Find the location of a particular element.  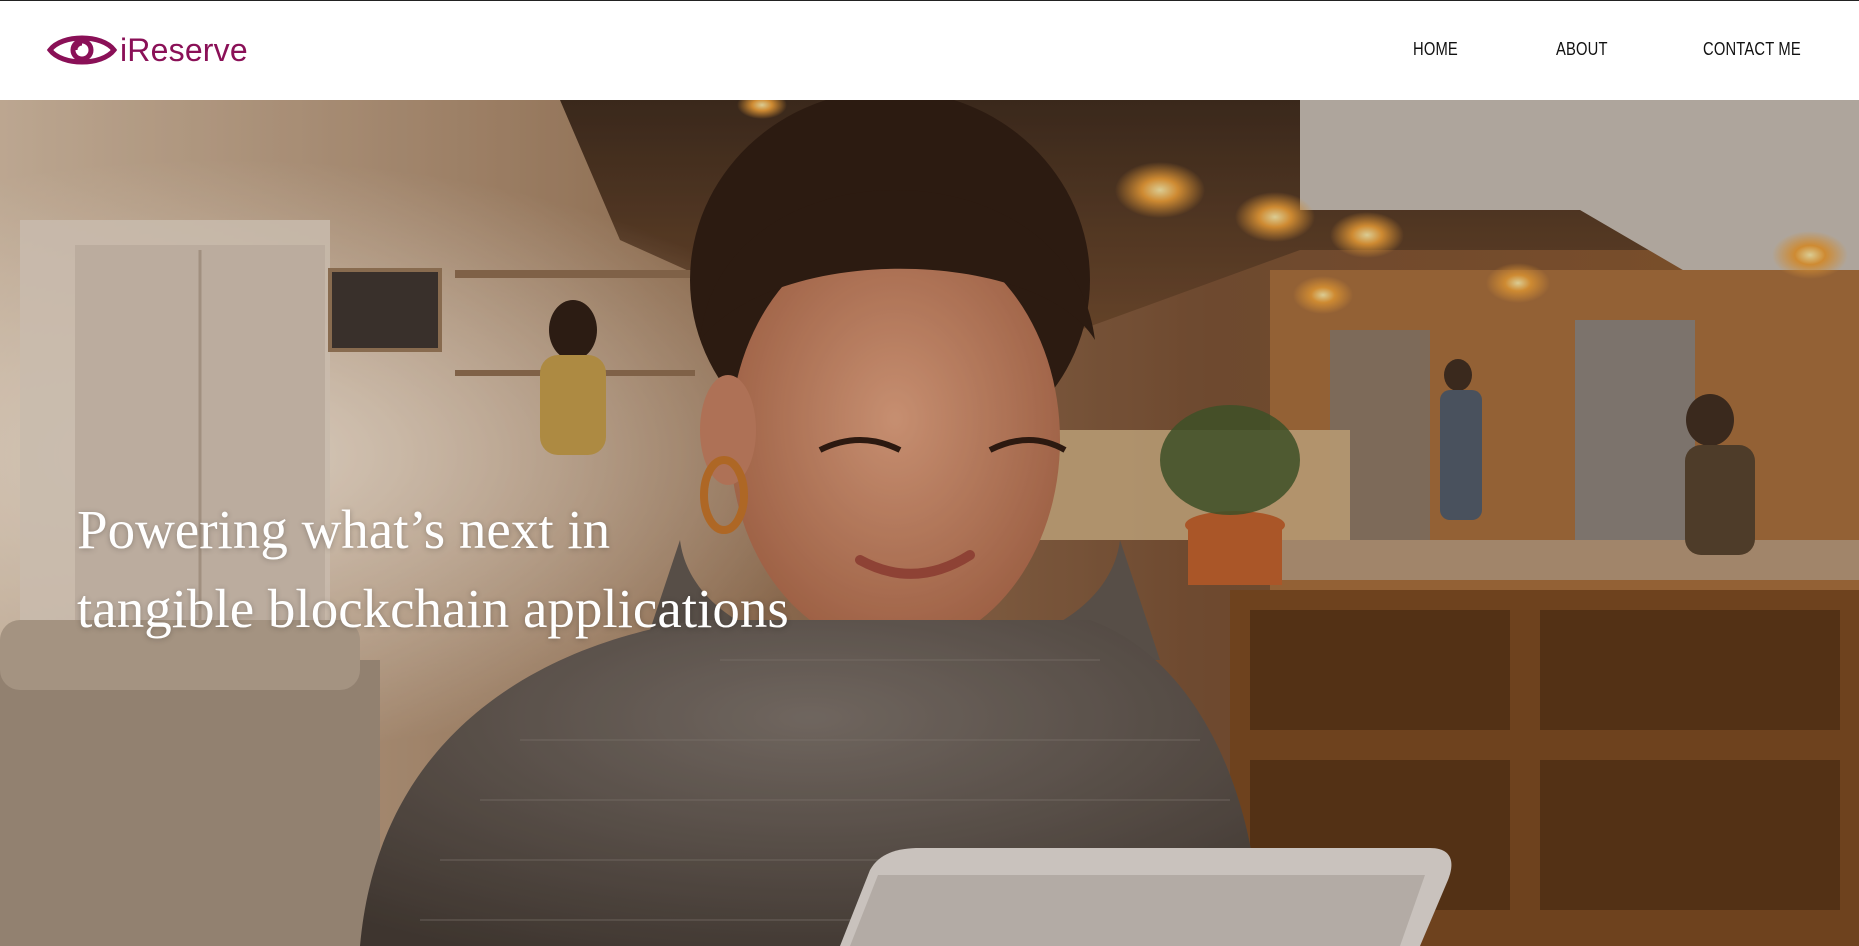

hero-title-line-1: Powering what’s next in is located at coordinates (344, 529).